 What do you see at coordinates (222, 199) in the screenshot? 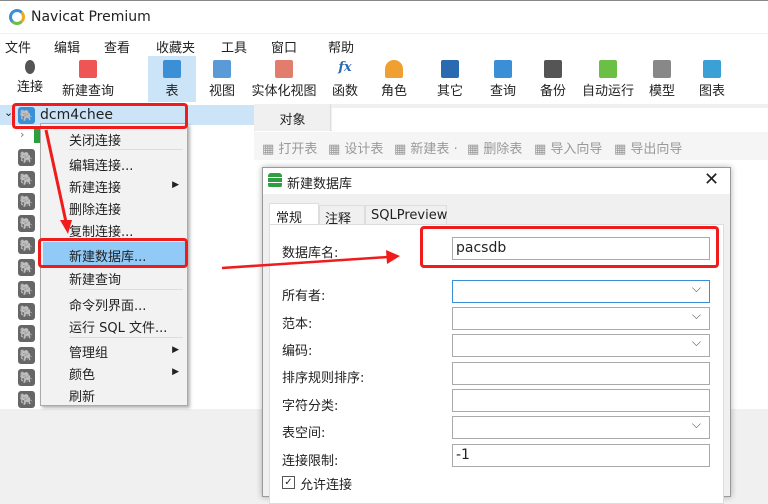
I see `annotation-arrows` at bounding box center [222, 199].